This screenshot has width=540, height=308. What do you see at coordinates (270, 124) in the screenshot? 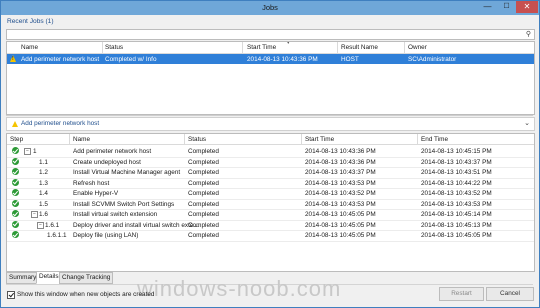
I see `detail-header: Add perimeter network host ⌄` at bounding box center [270, 124].